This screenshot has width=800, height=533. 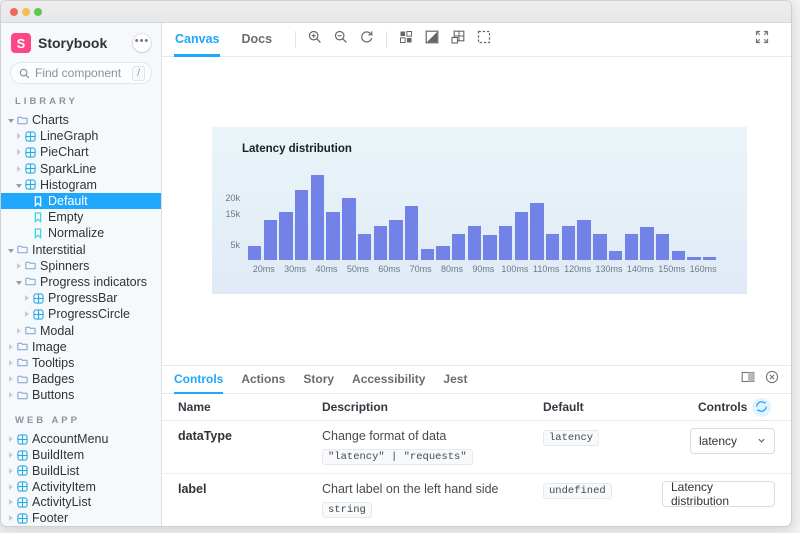 I want to click on sidebar-item-interstitial: Interstitial, so click(x=81, y=250).